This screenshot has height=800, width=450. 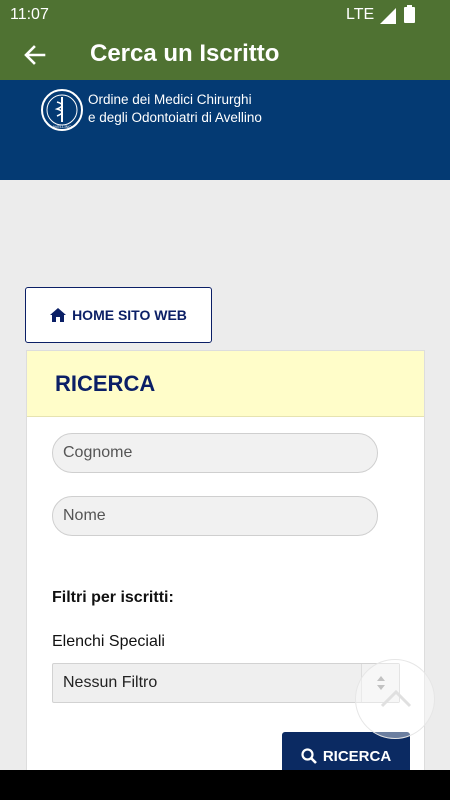 What do you see at coordinates (357, 756) in the screenshot?
I see `search-button-label: RICERCA` at bounding box center [357, 756].